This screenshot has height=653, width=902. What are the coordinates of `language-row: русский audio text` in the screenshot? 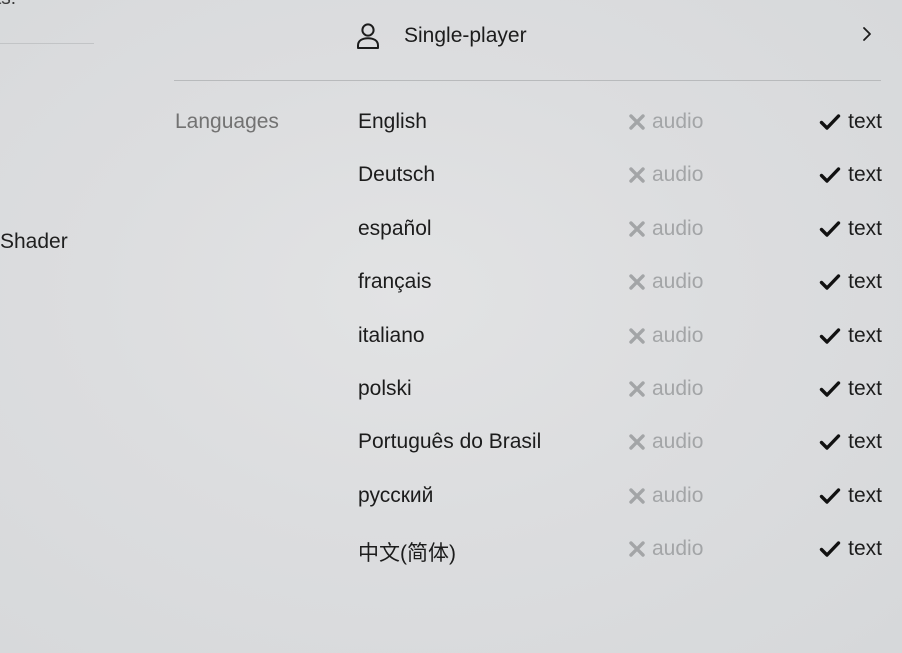 It's located at (620, 497).